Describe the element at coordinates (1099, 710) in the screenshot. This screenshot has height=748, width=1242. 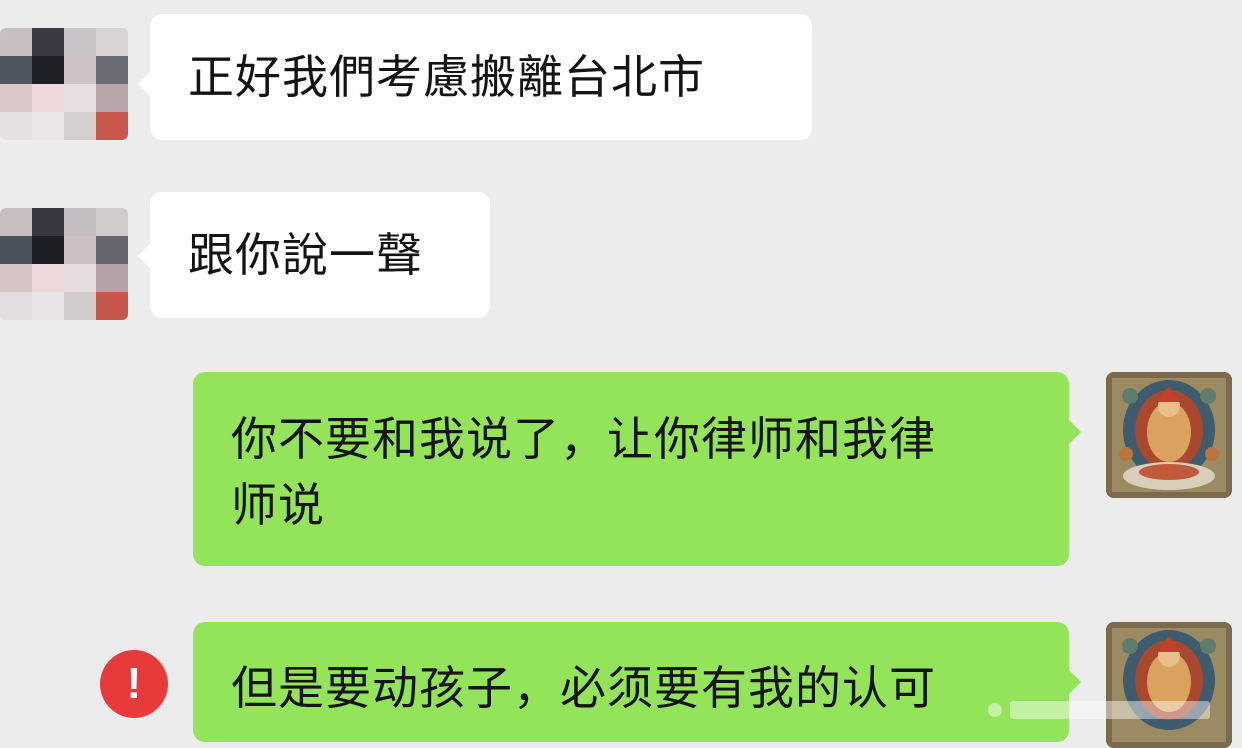
I see `watermark` at that location.